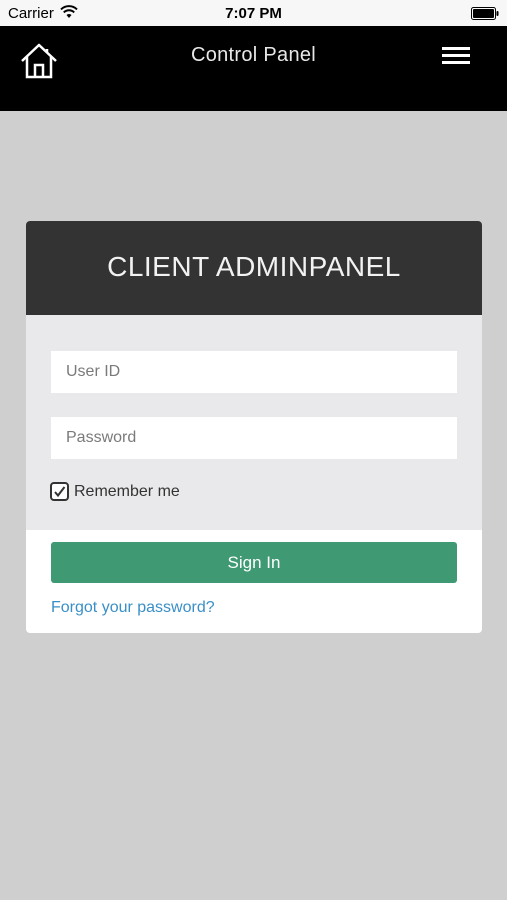  Describe the element at coordinates (253, 68) in the screenshot. I see `navigation-bar: Control Panel` at that location.